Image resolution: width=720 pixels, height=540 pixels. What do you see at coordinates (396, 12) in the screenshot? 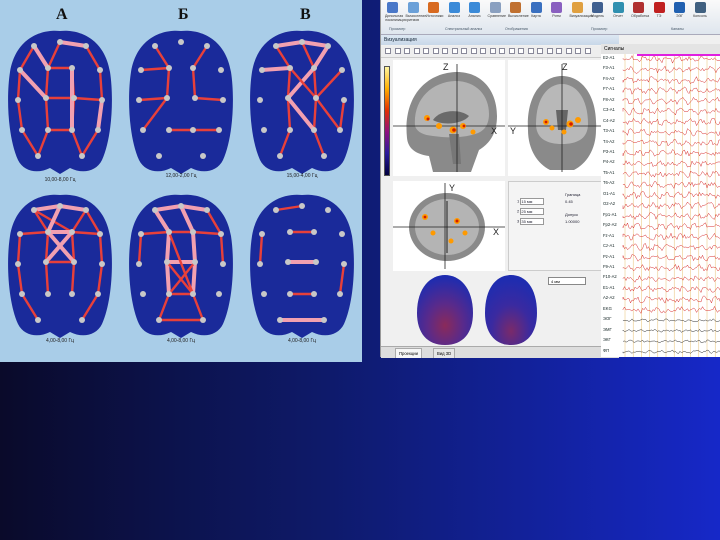
I see `ribbon-button: Дипольная локализация` at bounding box center [396, 12].